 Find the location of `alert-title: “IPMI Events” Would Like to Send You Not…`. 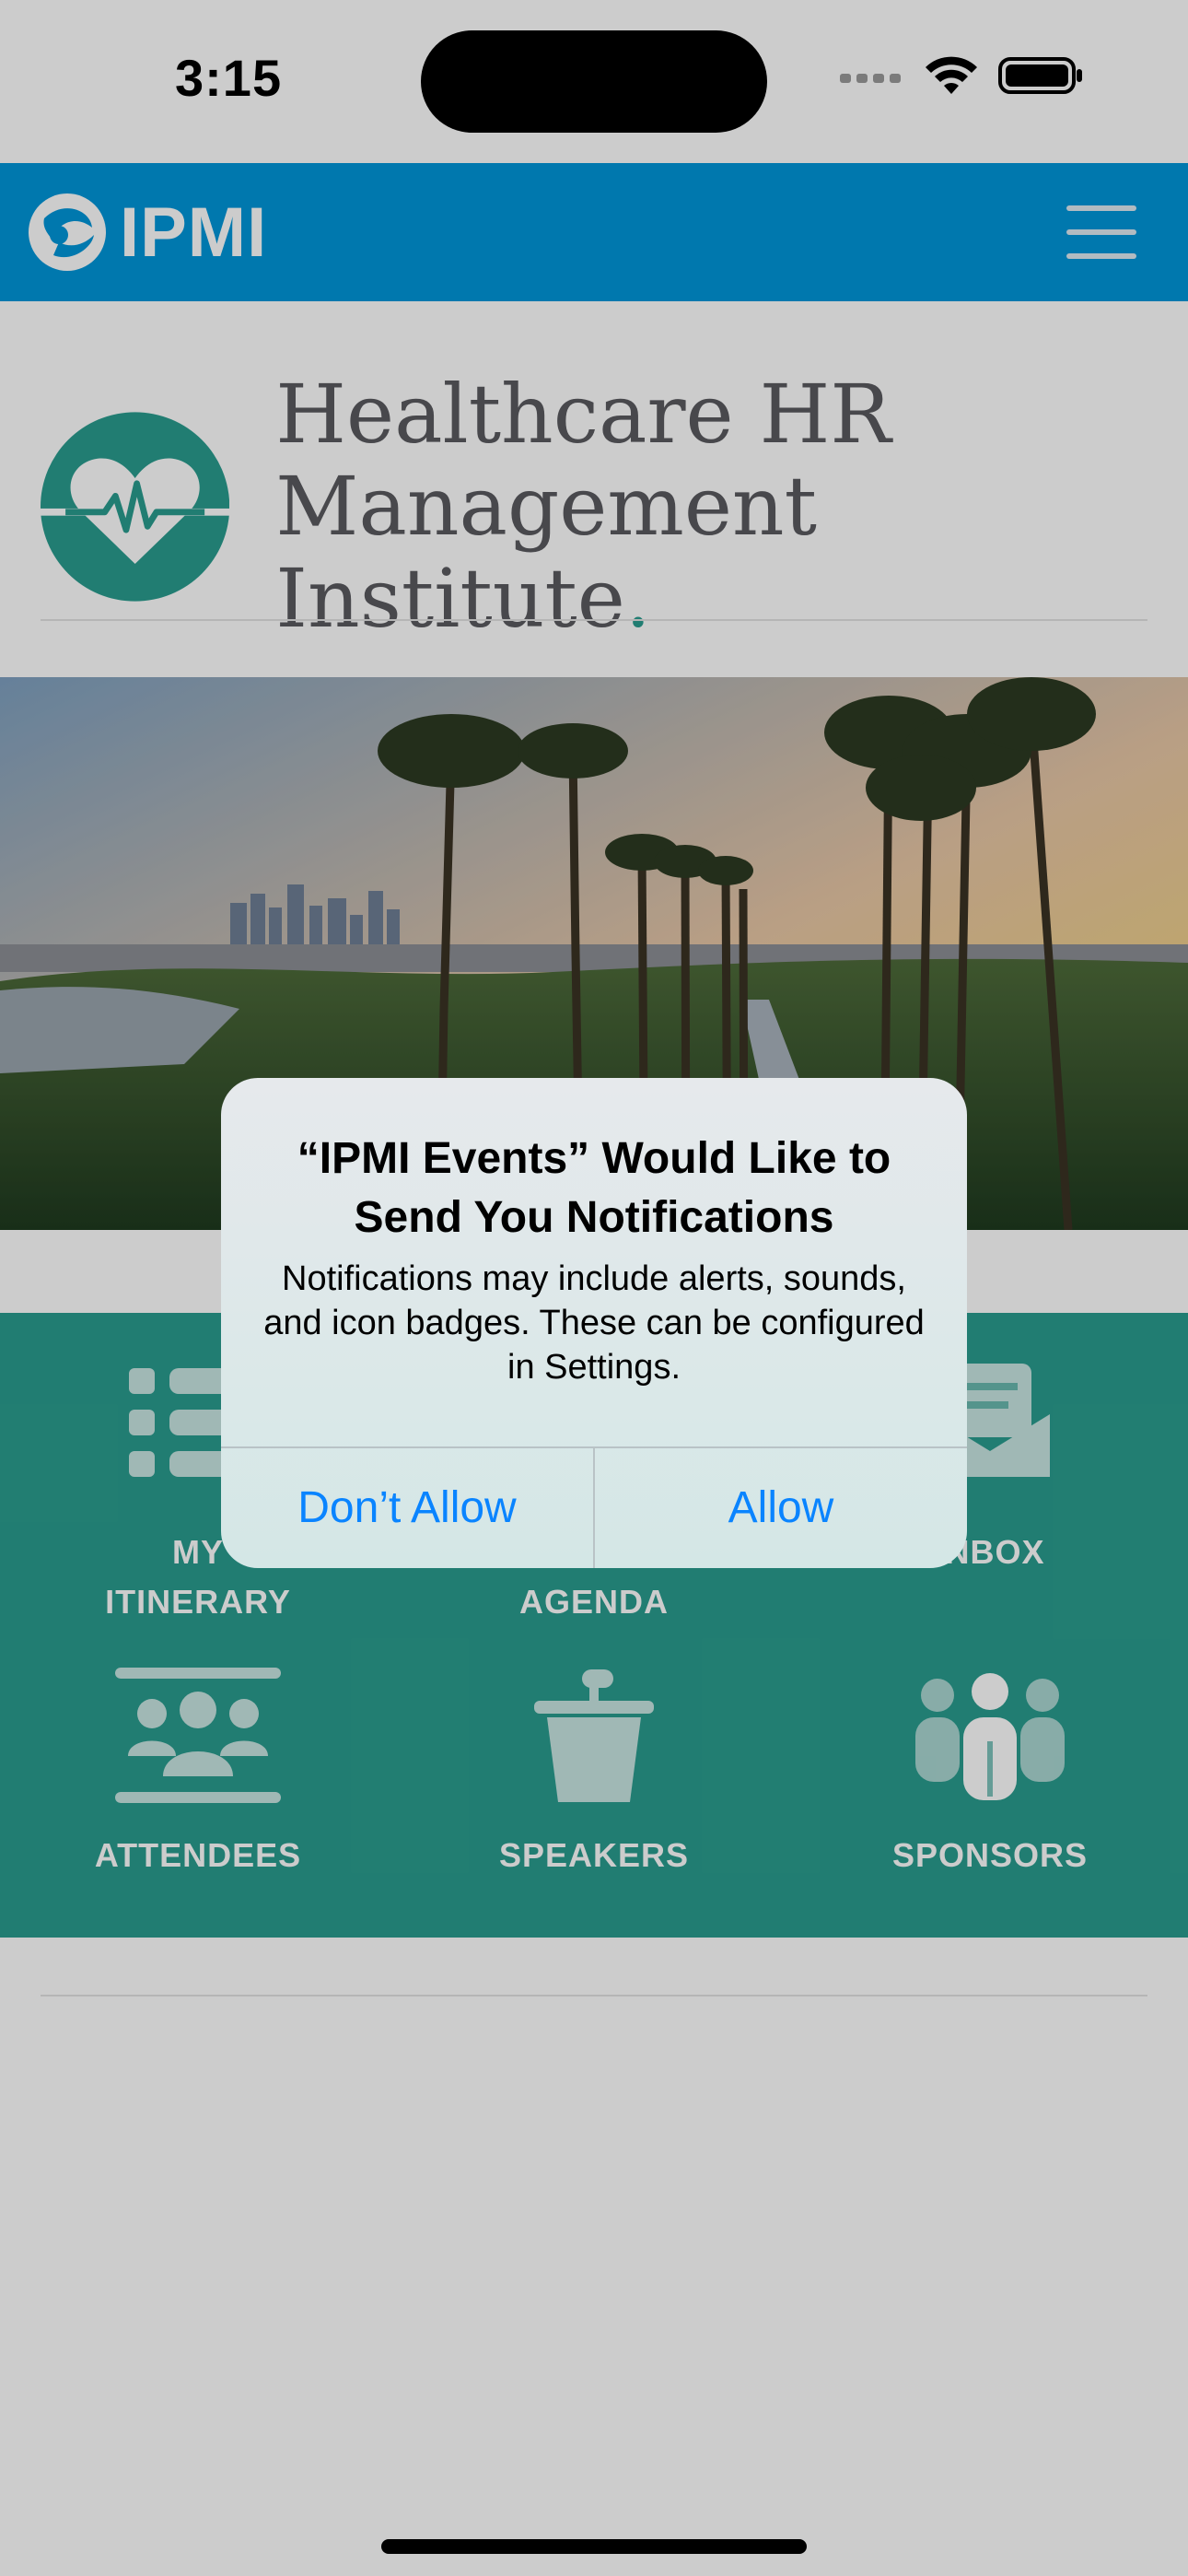

alert-title: “IPMI Events” Would Like to Send You Not… is located at coordinates (594, 1188).